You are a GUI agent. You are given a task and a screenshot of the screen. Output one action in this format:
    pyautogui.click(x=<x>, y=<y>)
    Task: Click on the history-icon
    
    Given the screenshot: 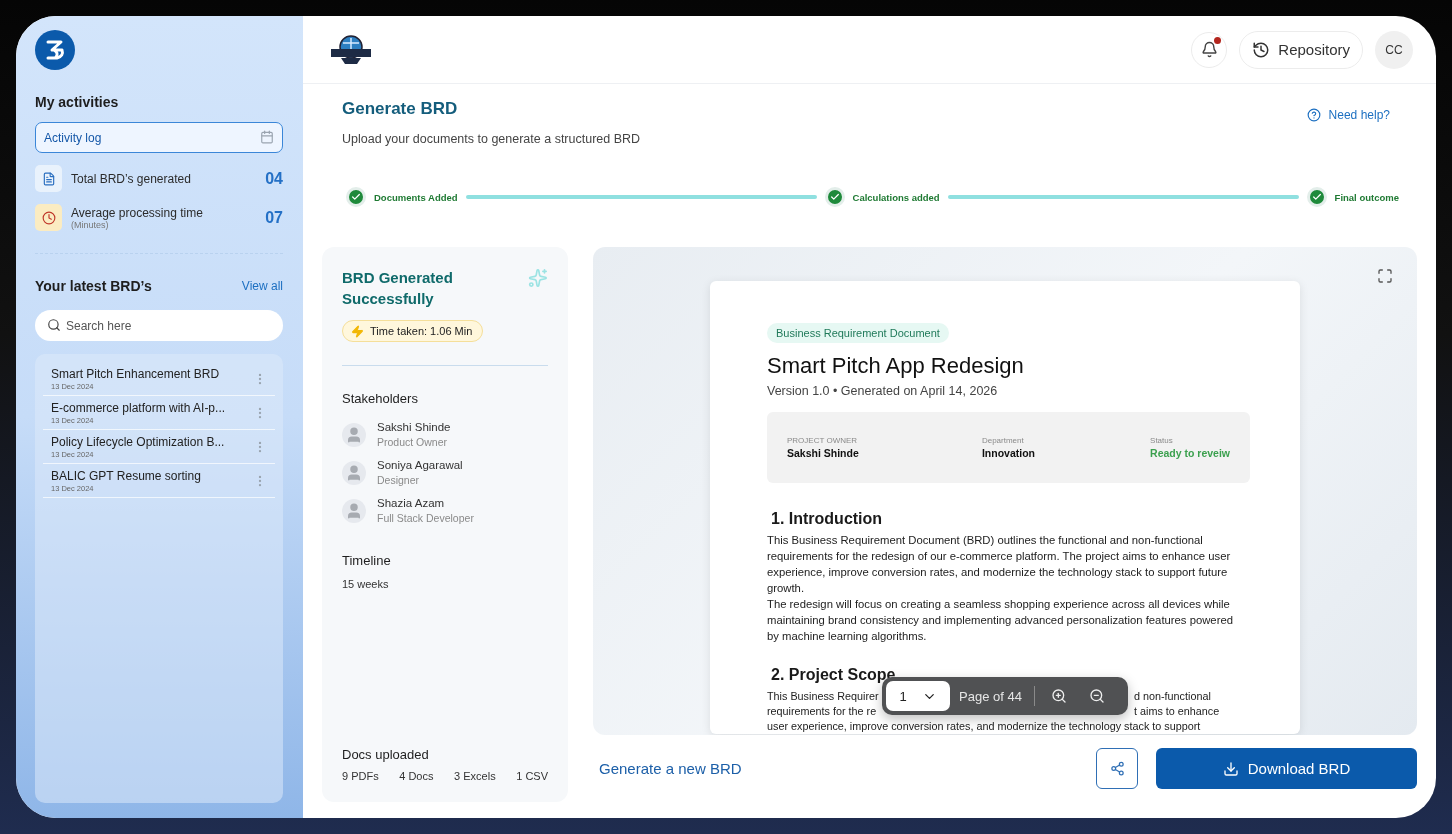 What is the action you would take?
    pyautogui.click(x=1261, y=49)
    